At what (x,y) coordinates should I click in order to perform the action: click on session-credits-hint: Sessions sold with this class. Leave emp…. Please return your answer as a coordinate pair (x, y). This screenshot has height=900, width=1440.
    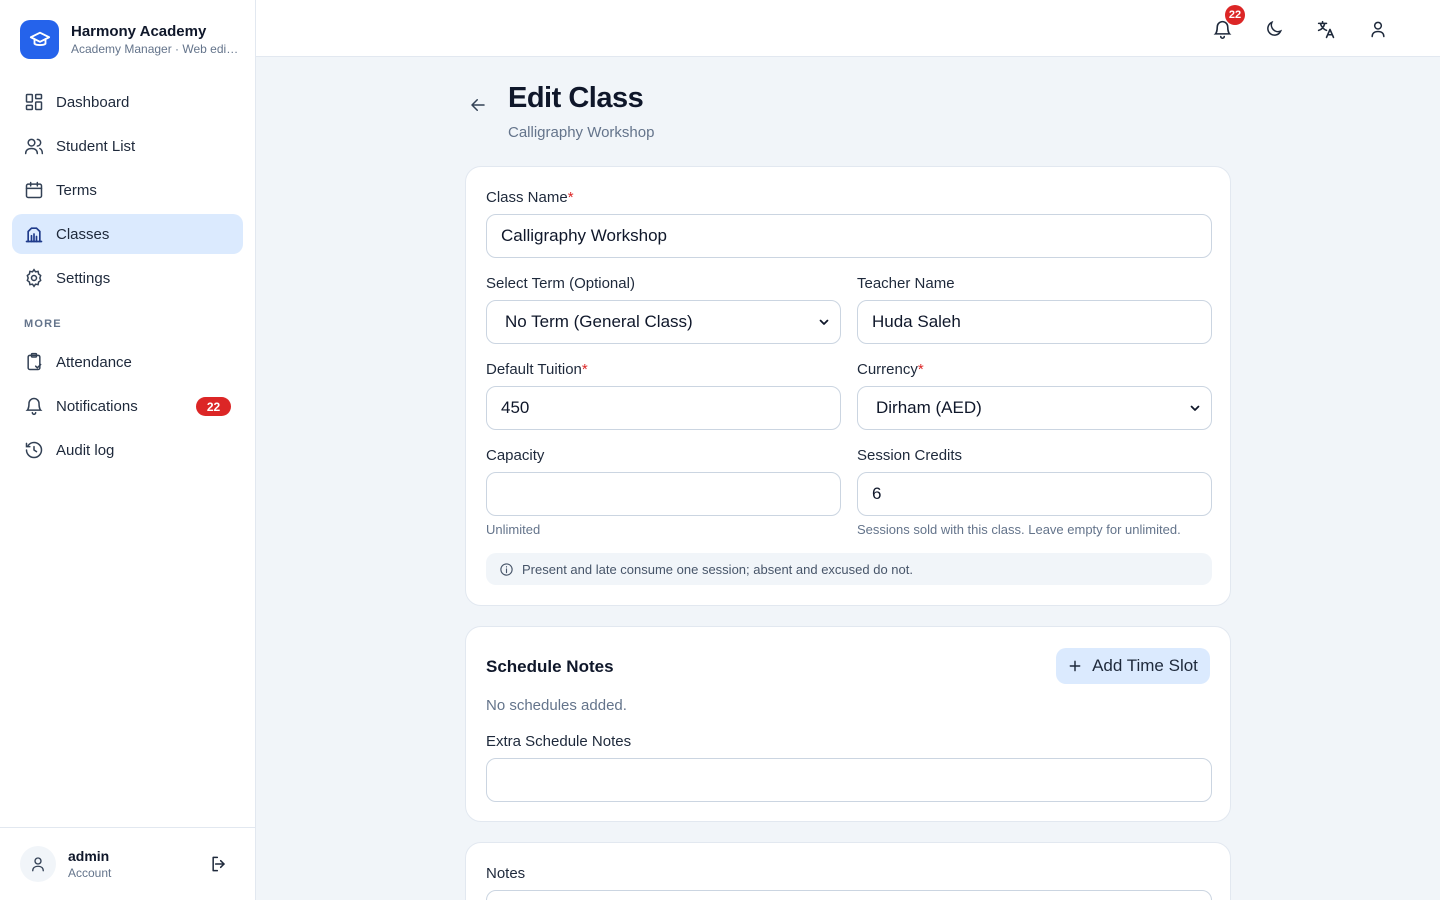
    Looking at the image, I should click on (1019, 529).